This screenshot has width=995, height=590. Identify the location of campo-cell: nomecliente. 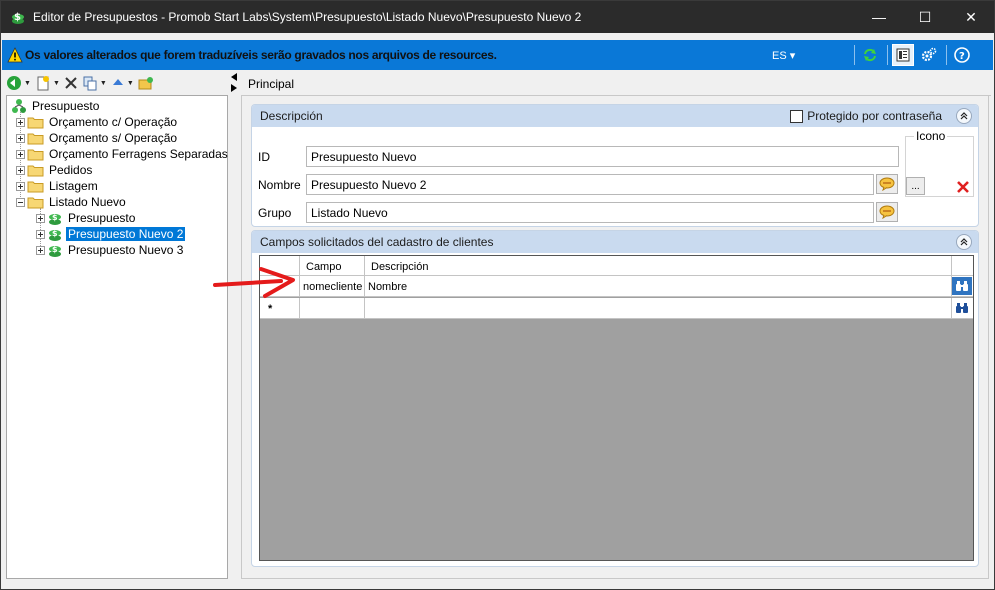
(332, 286).